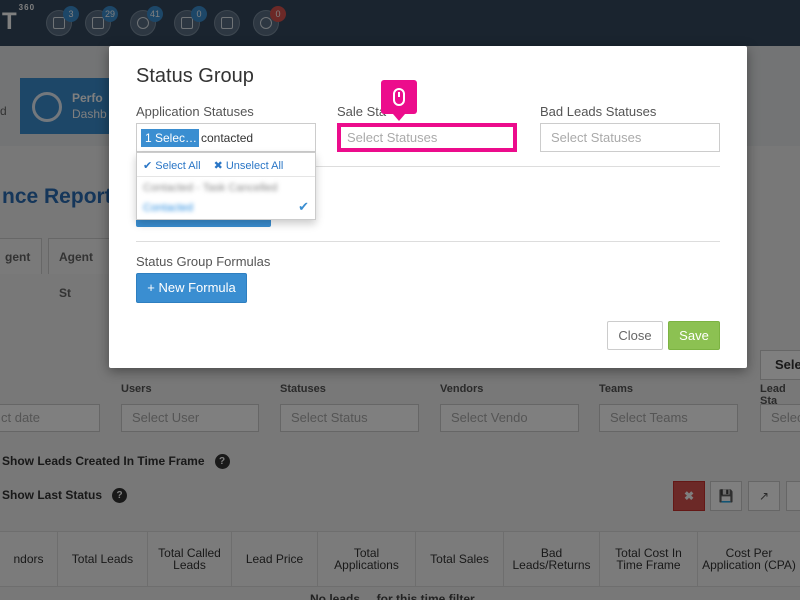 Image resolution: width=800 pixels, height=600 pixels. I want to click on click-indicator, so click(399, 100).